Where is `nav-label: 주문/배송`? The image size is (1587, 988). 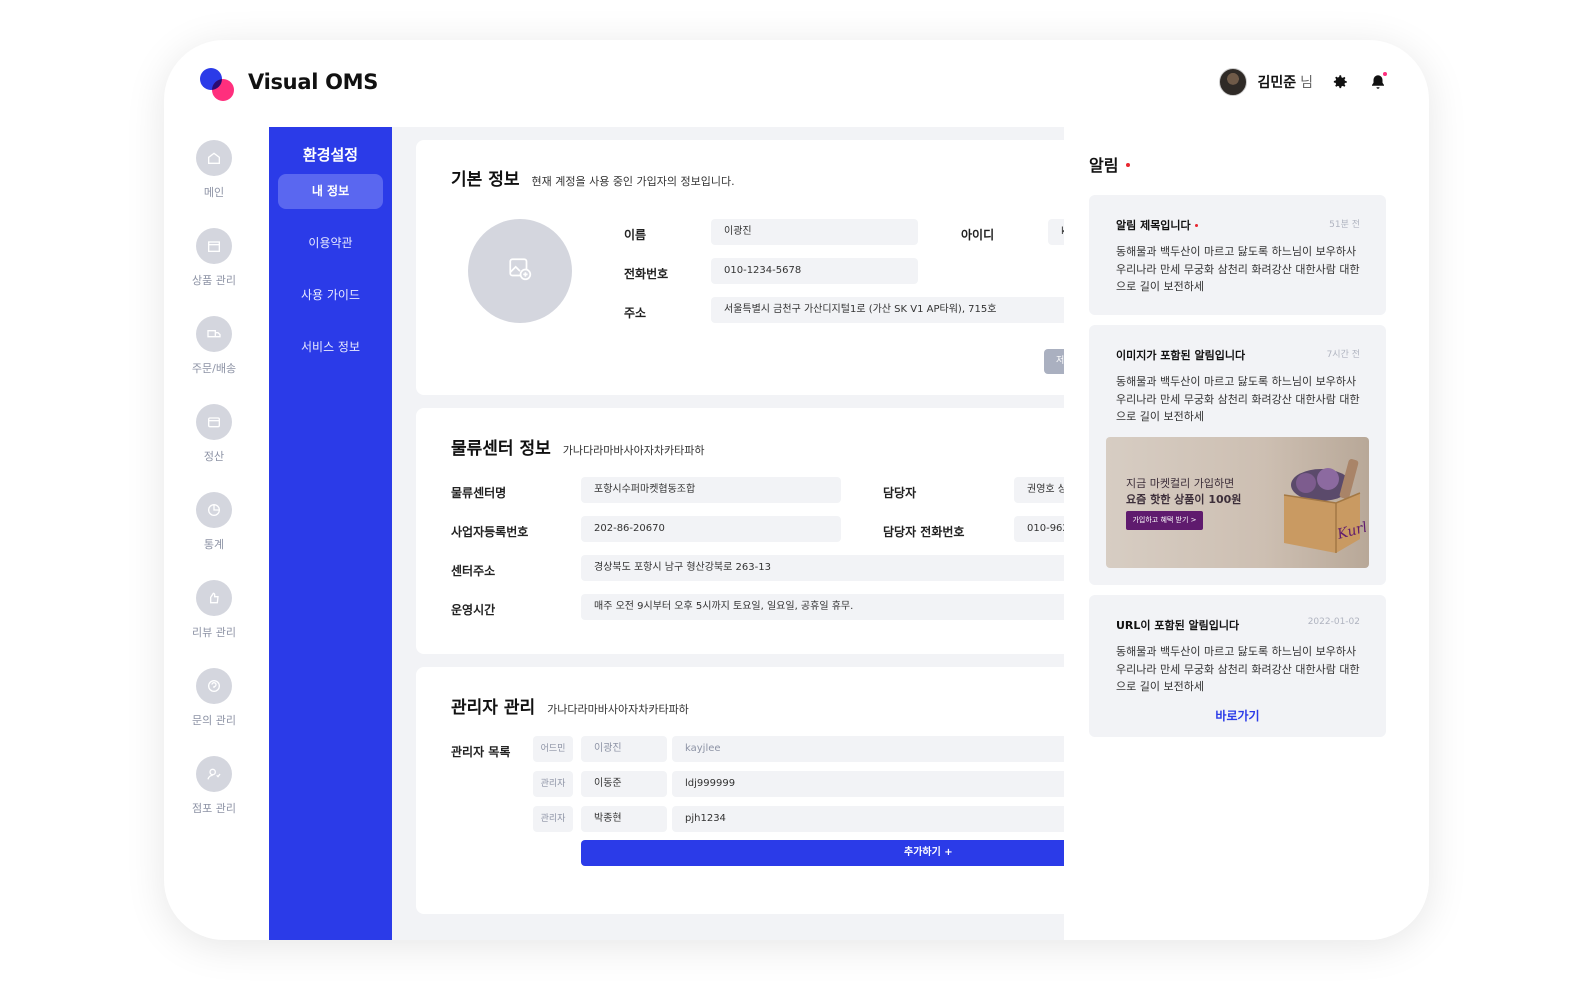
nav-label: 주문/배송 is located at coordinates (214, 368).